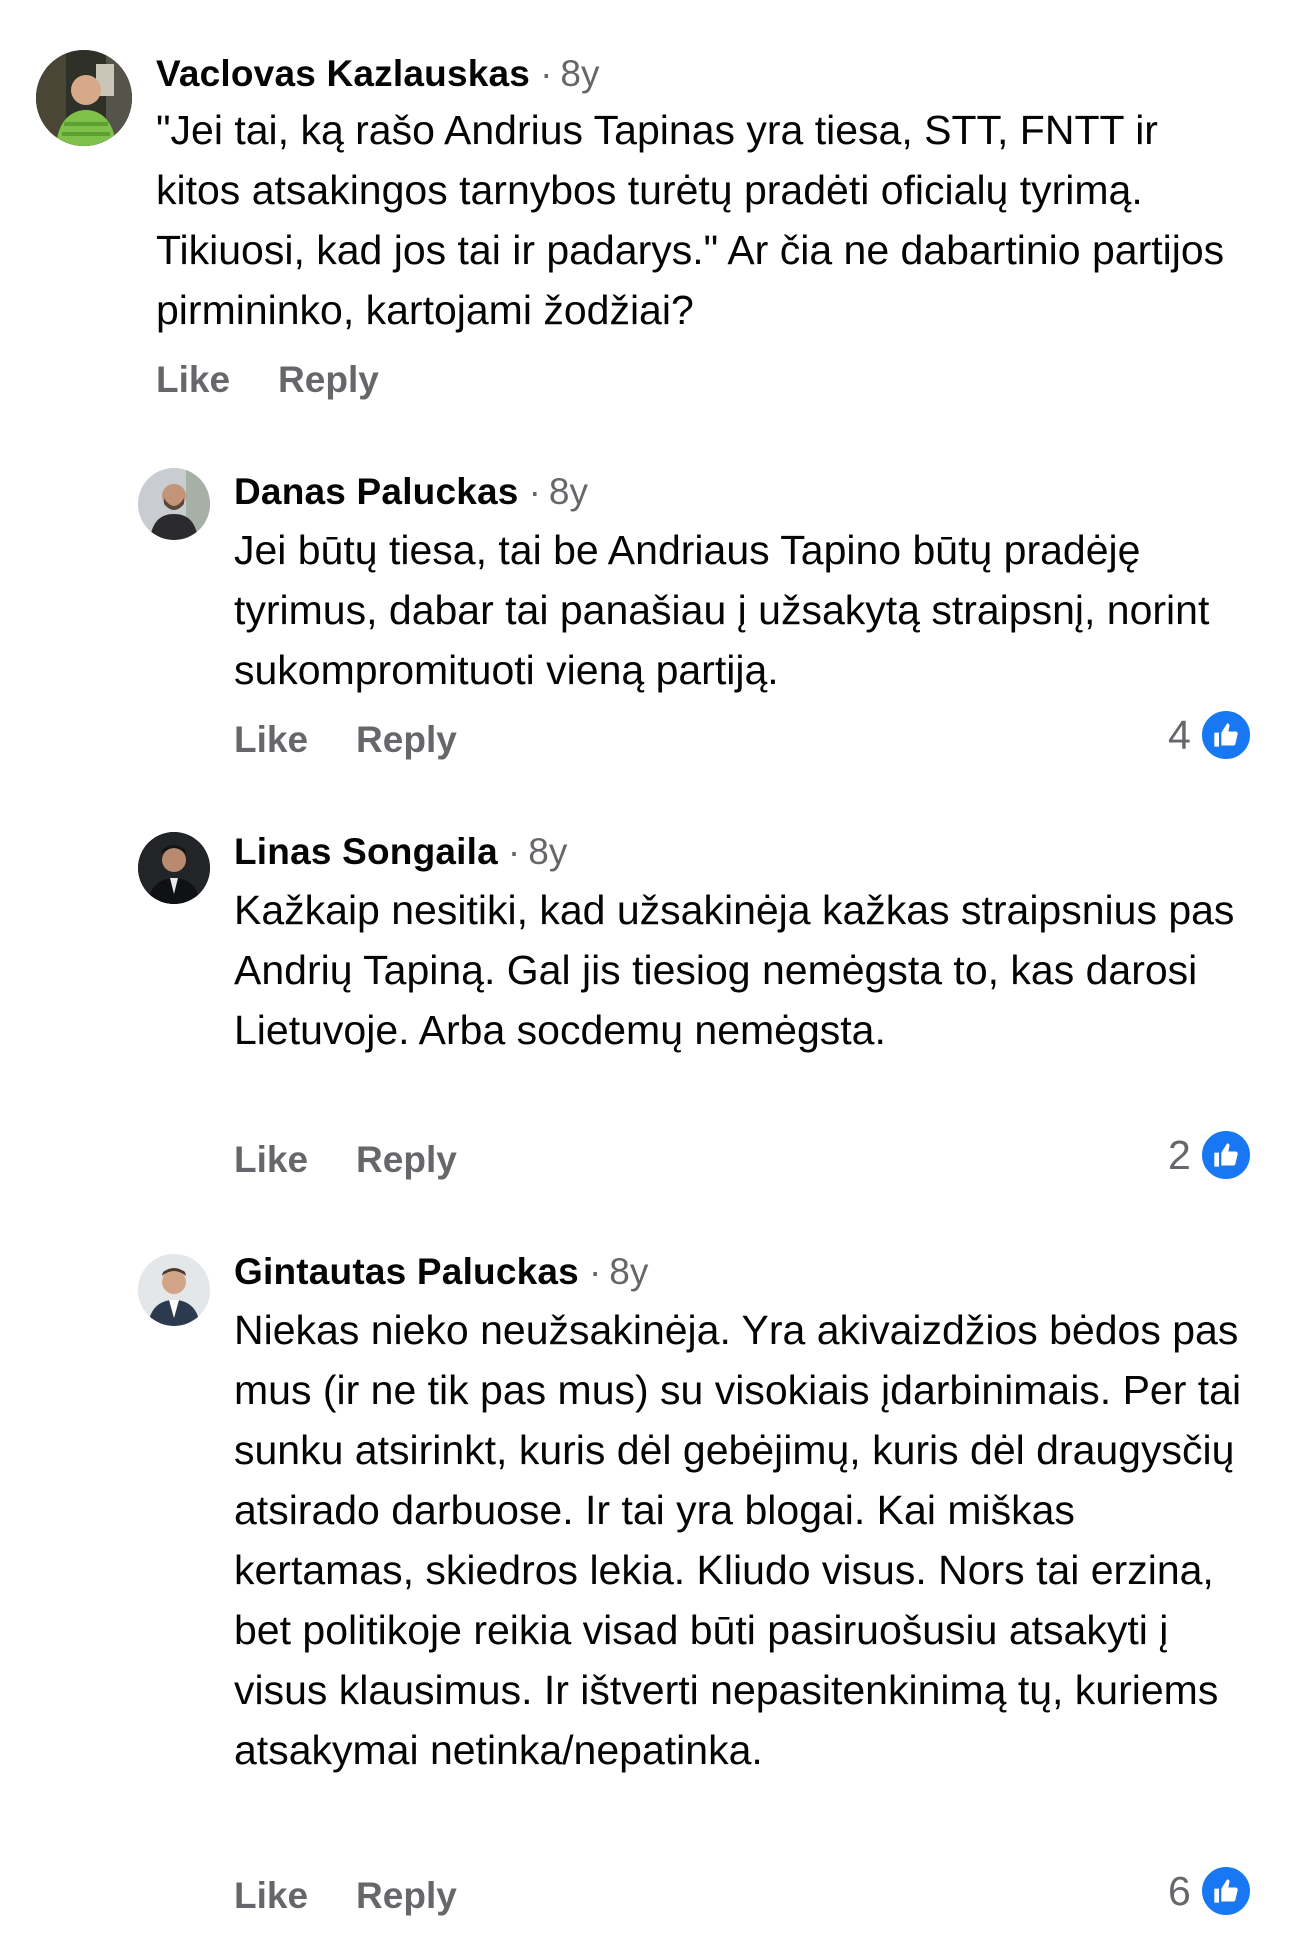 This screenshot has height=1948, width=1290. Describe the element at coordinates (1179, 1891) in the screenshot. I see `reaction-count: 6` at that location.